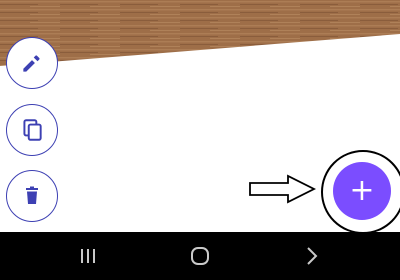 Image resolution: width=400 pixels, height=280 pixels. I want to click on back-chevron-icon, so click(312, 256).